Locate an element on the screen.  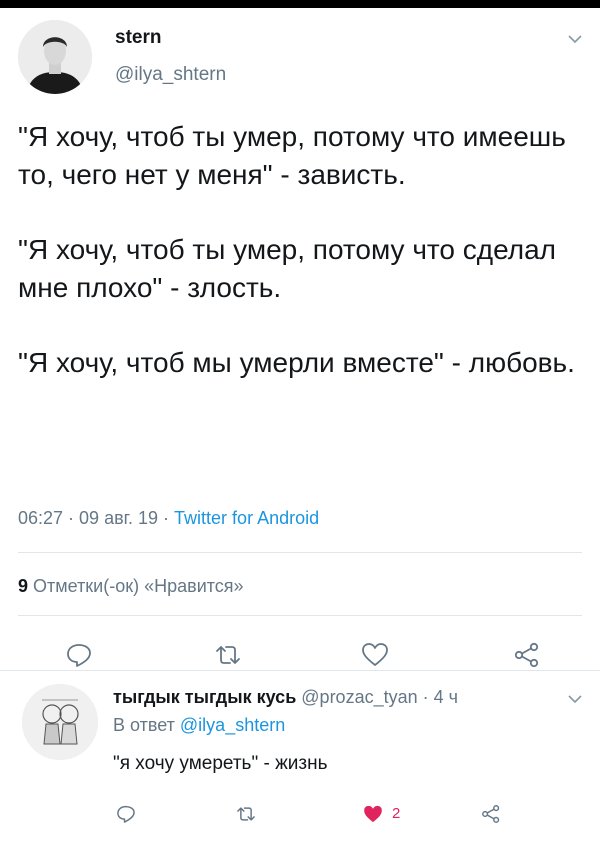
tweet-source-link: Twitter for Android is located at coordinates (246, 518).